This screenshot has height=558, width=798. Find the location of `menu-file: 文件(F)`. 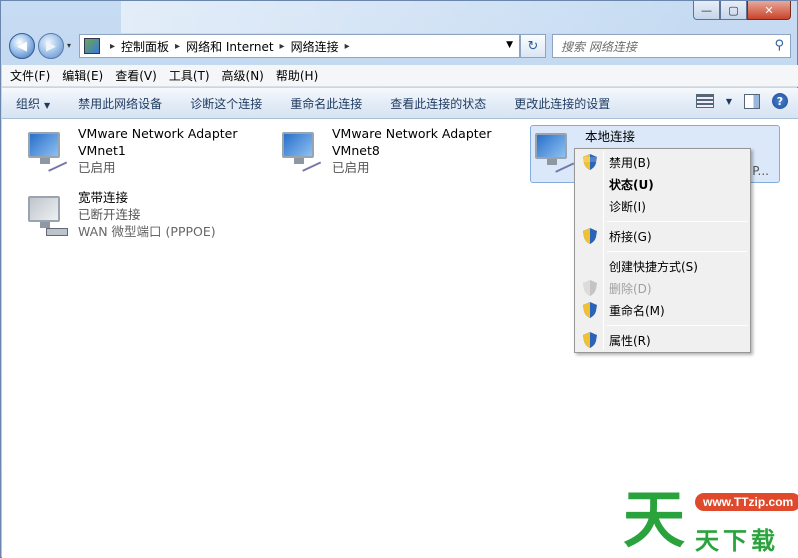

menu-file: 文件(F) is located at coordinates (30, 75).